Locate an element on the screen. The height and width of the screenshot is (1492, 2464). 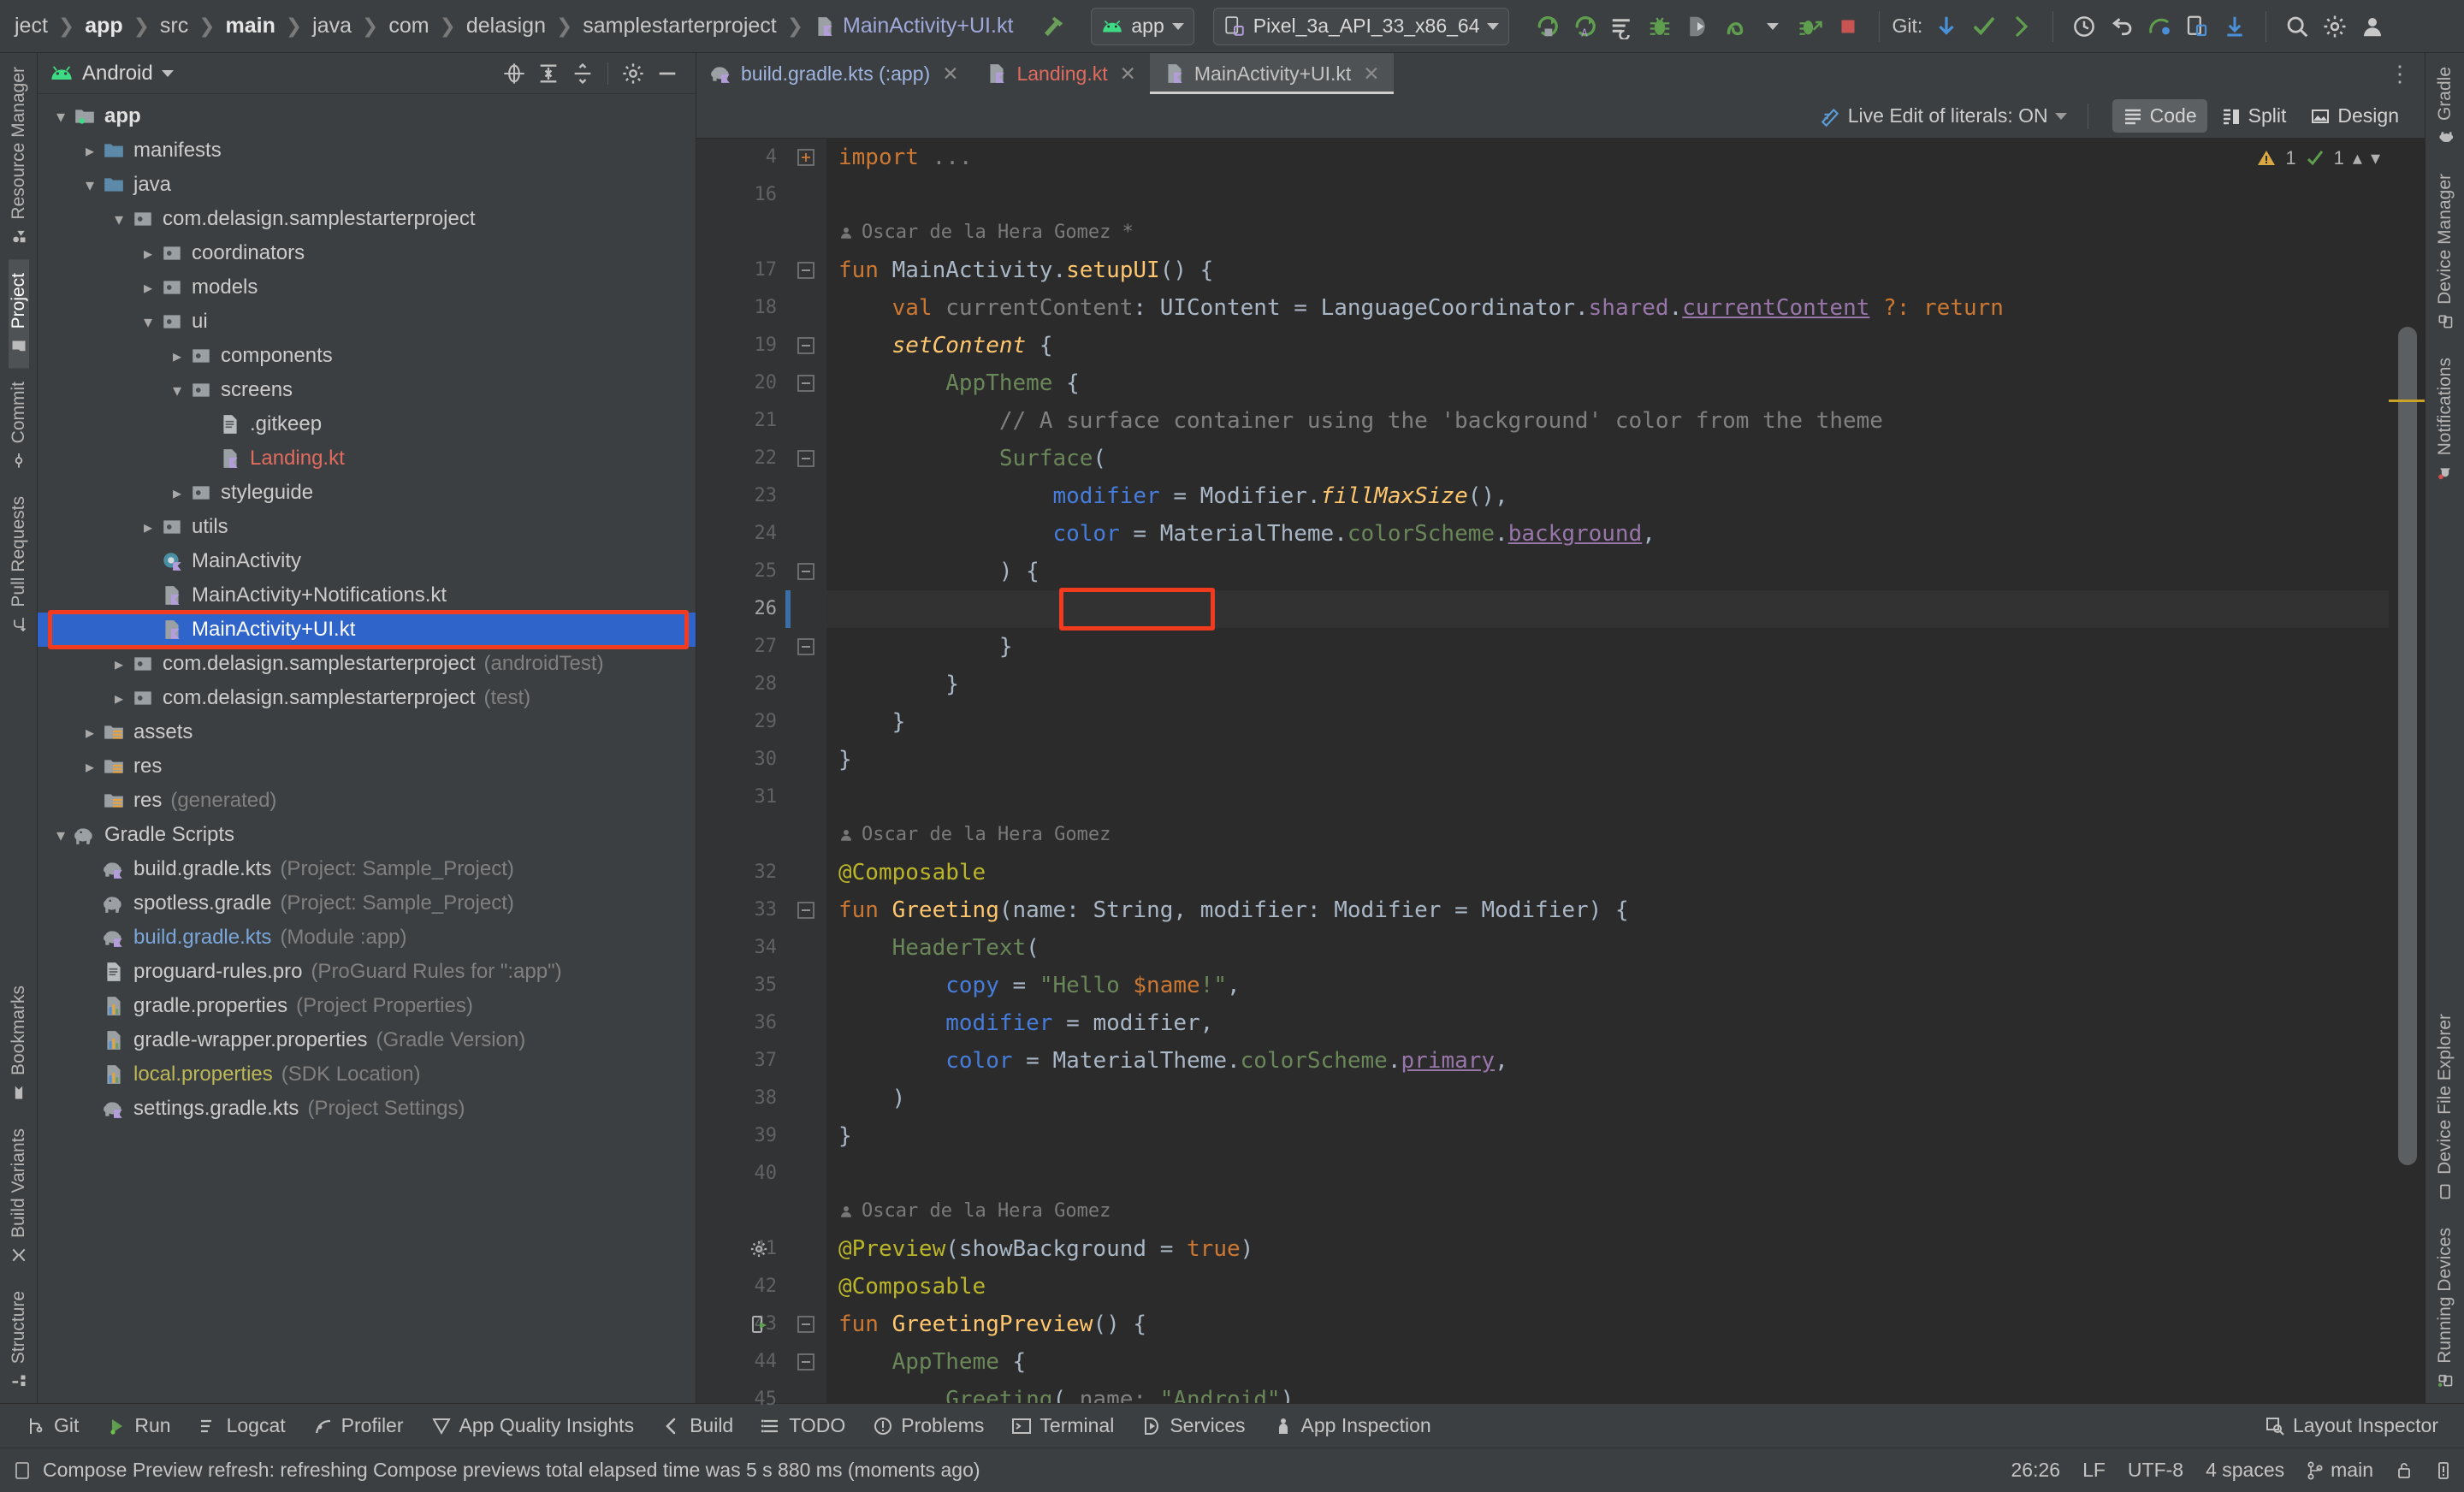
git-branch: main is located at coordinates (2340, 1470).